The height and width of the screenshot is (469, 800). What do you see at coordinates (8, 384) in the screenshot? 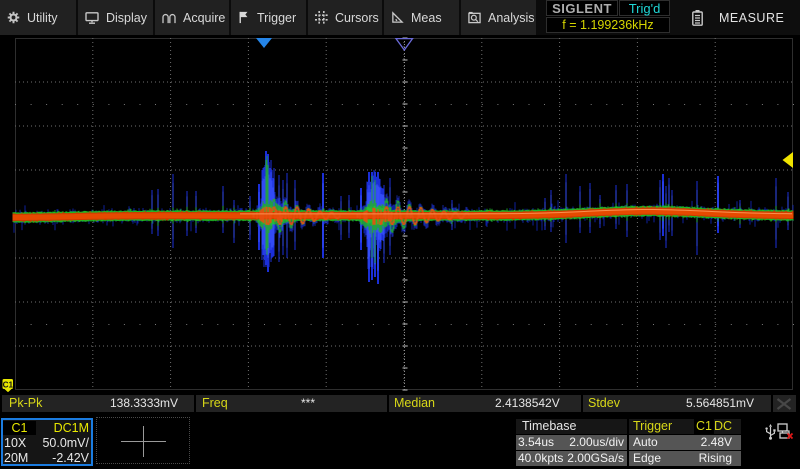
I see `svg-text: C1` at bounding box center [8, 384].